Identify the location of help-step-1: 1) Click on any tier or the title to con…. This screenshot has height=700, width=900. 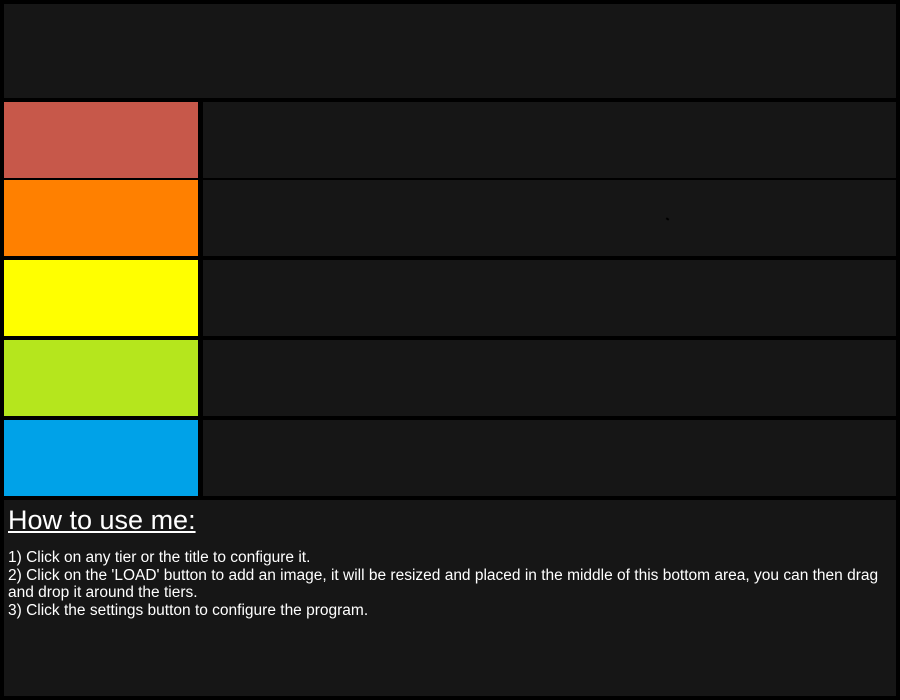
(159, 557).